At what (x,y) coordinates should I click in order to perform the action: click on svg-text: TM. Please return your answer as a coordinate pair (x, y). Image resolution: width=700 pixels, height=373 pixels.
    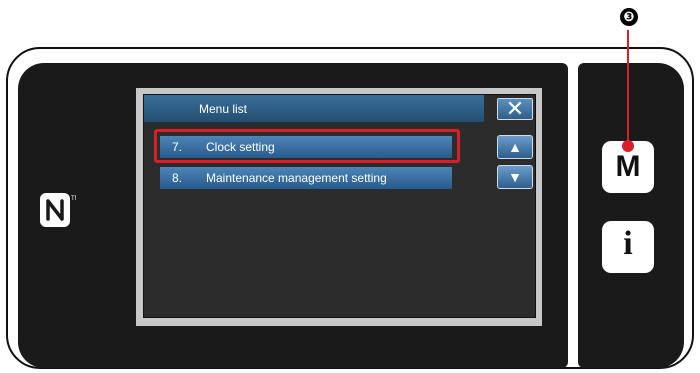
    Looking at the image, I should click on (73, 199).